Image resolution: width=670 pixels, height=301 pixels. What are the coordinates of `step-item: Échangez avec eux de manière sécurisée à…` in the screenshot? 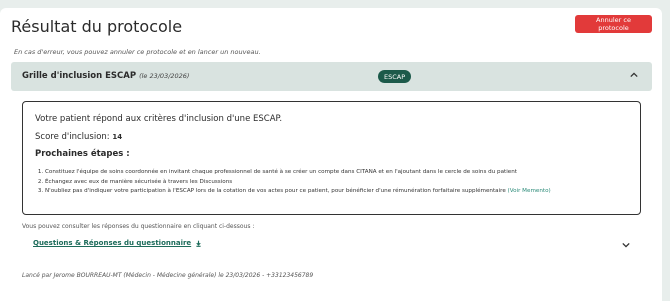 It's located at (298, 183).